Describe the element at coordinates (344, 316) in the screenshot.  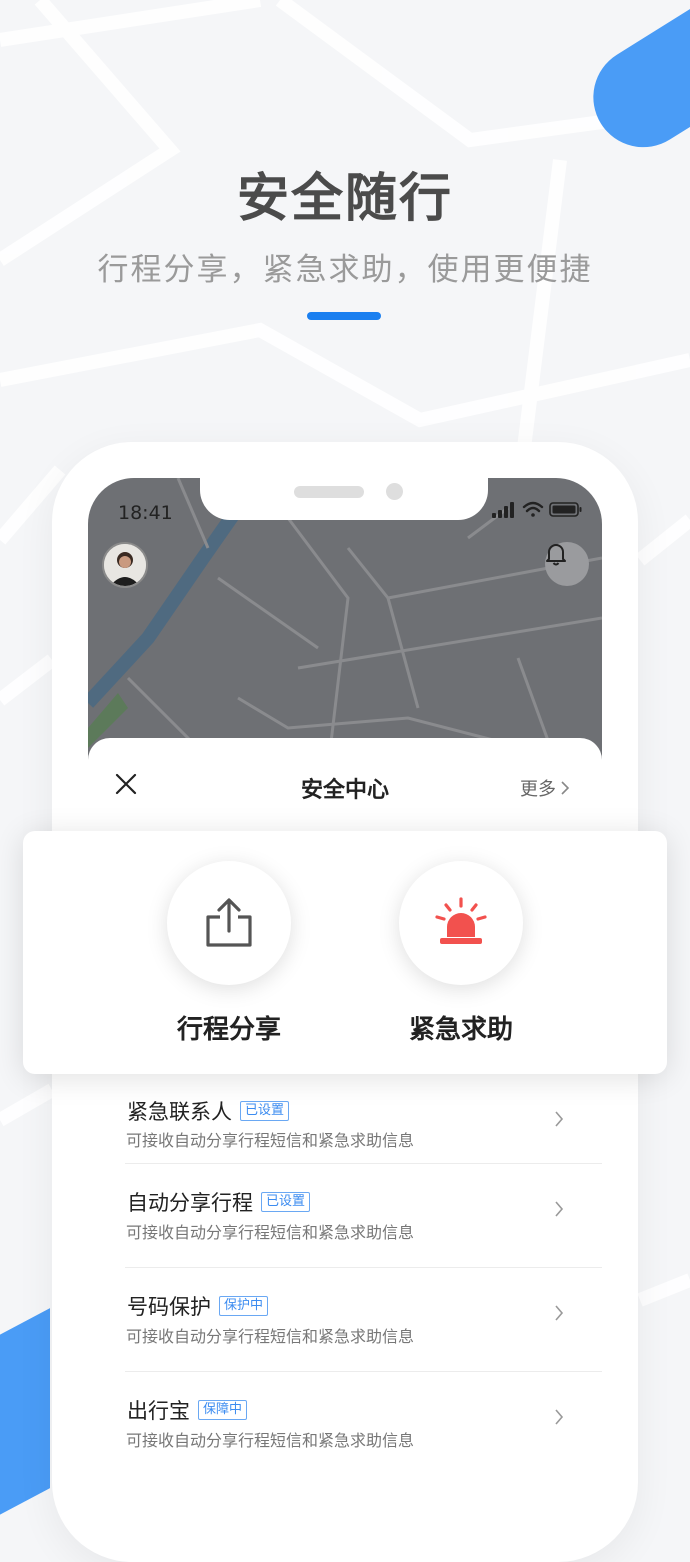
I see `title-underline` at that location.